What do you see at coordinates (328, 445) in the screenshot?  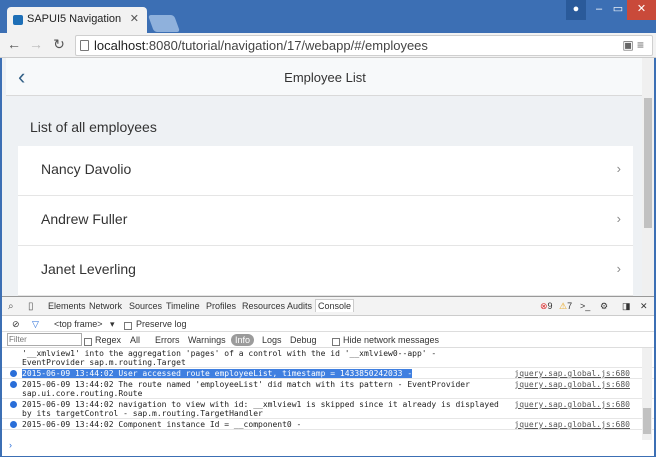 I see `console-prompt: ›` at bounding box center [328, 445].